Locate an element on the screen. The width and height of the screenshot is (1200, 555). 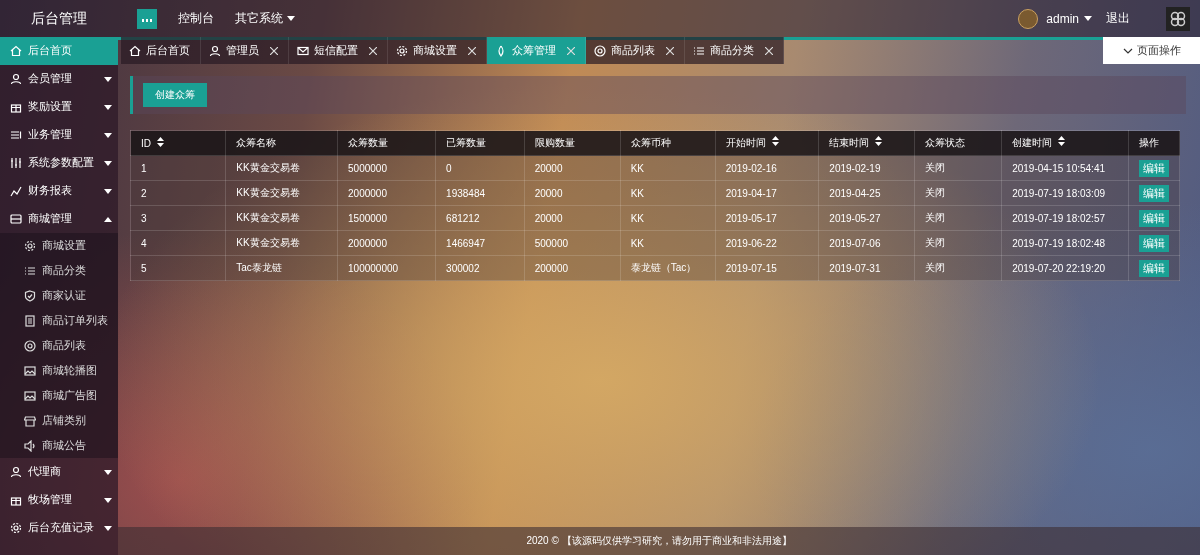
sidebar-item: 代理商 is located at coordinates (59, 472).